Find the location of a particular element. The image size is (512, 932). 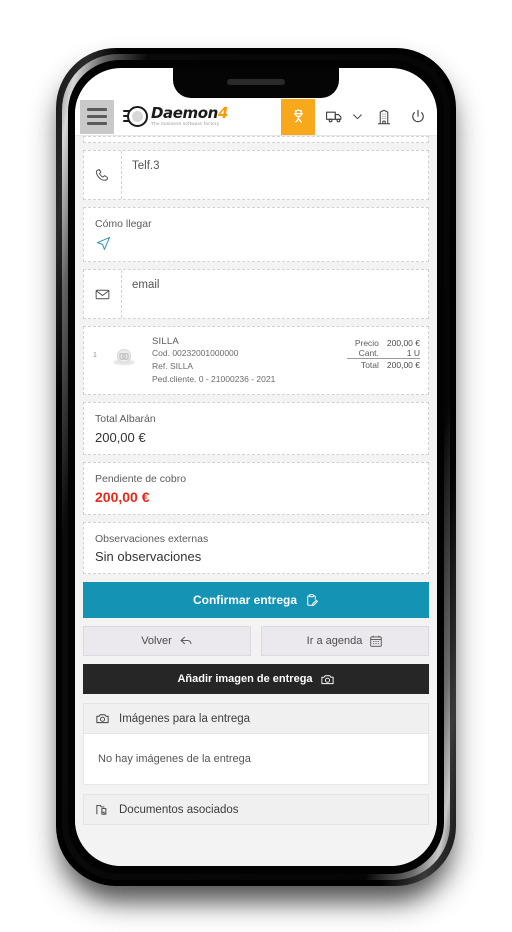

calendar-icon is located at coordinates (376, 641).